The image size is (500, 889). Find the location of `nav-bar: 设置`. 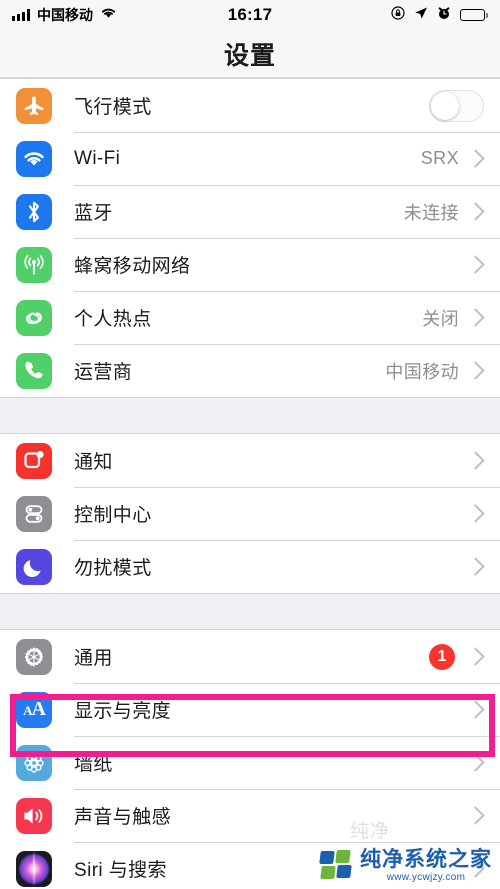

nav-bar: 设置 is located at coordinates (250, 54).